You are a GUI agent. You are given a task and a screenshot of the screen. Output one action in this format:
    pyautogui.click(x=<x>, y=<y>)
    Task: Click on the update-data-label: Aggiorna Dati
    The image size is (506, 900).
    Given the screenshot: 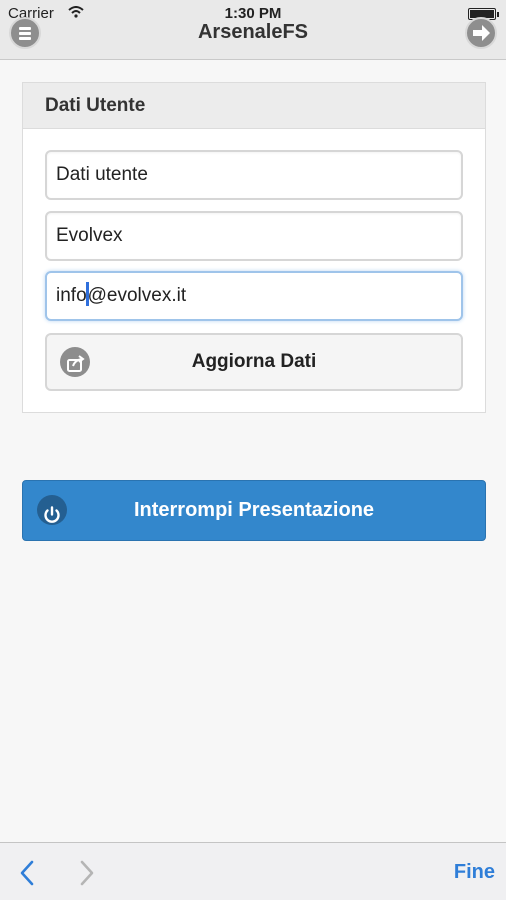 What is the action you would take?
    pyautogui.click(x=254, y=361)
    